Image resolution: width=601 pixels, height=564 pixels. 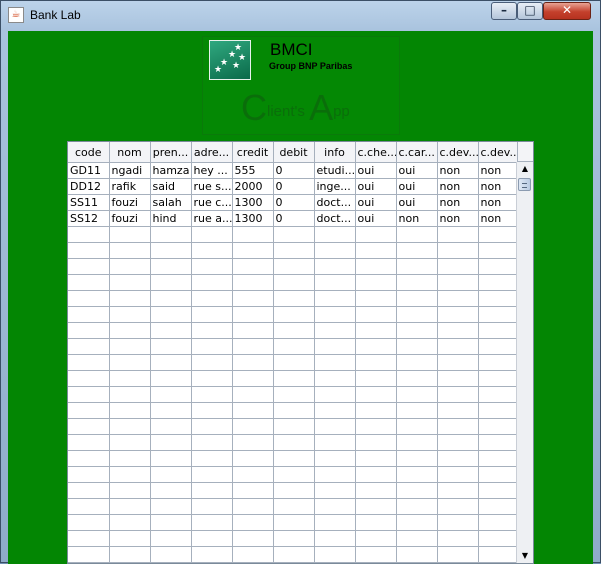 I want to click on table-cell: fouzi, so click(x=130, y=218).